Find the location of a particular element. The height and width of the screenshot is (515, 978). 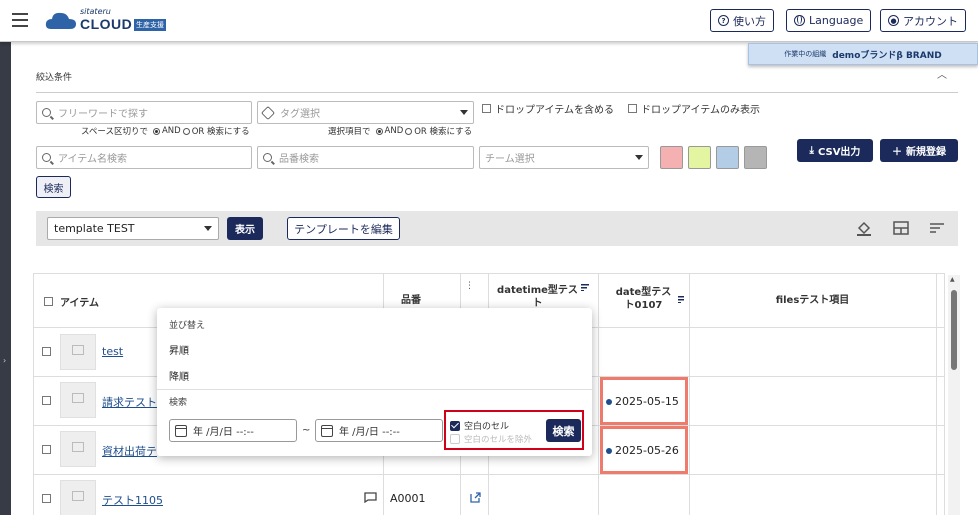

org-value: demoブランドβ BRAND is located at coordinates (887, 55).